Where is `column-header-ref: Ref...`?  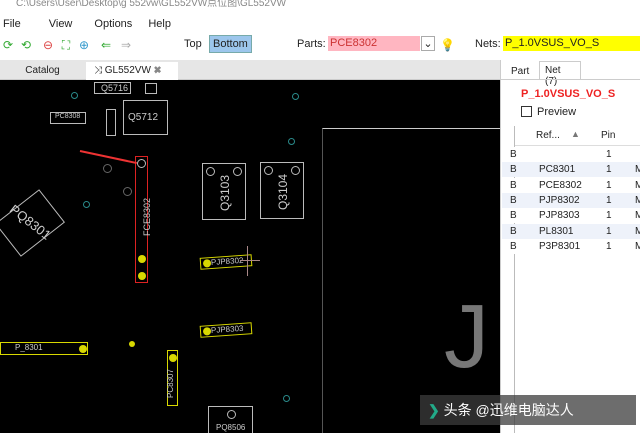 column-header-ref: Ref... is located at coordinates (548, 135).